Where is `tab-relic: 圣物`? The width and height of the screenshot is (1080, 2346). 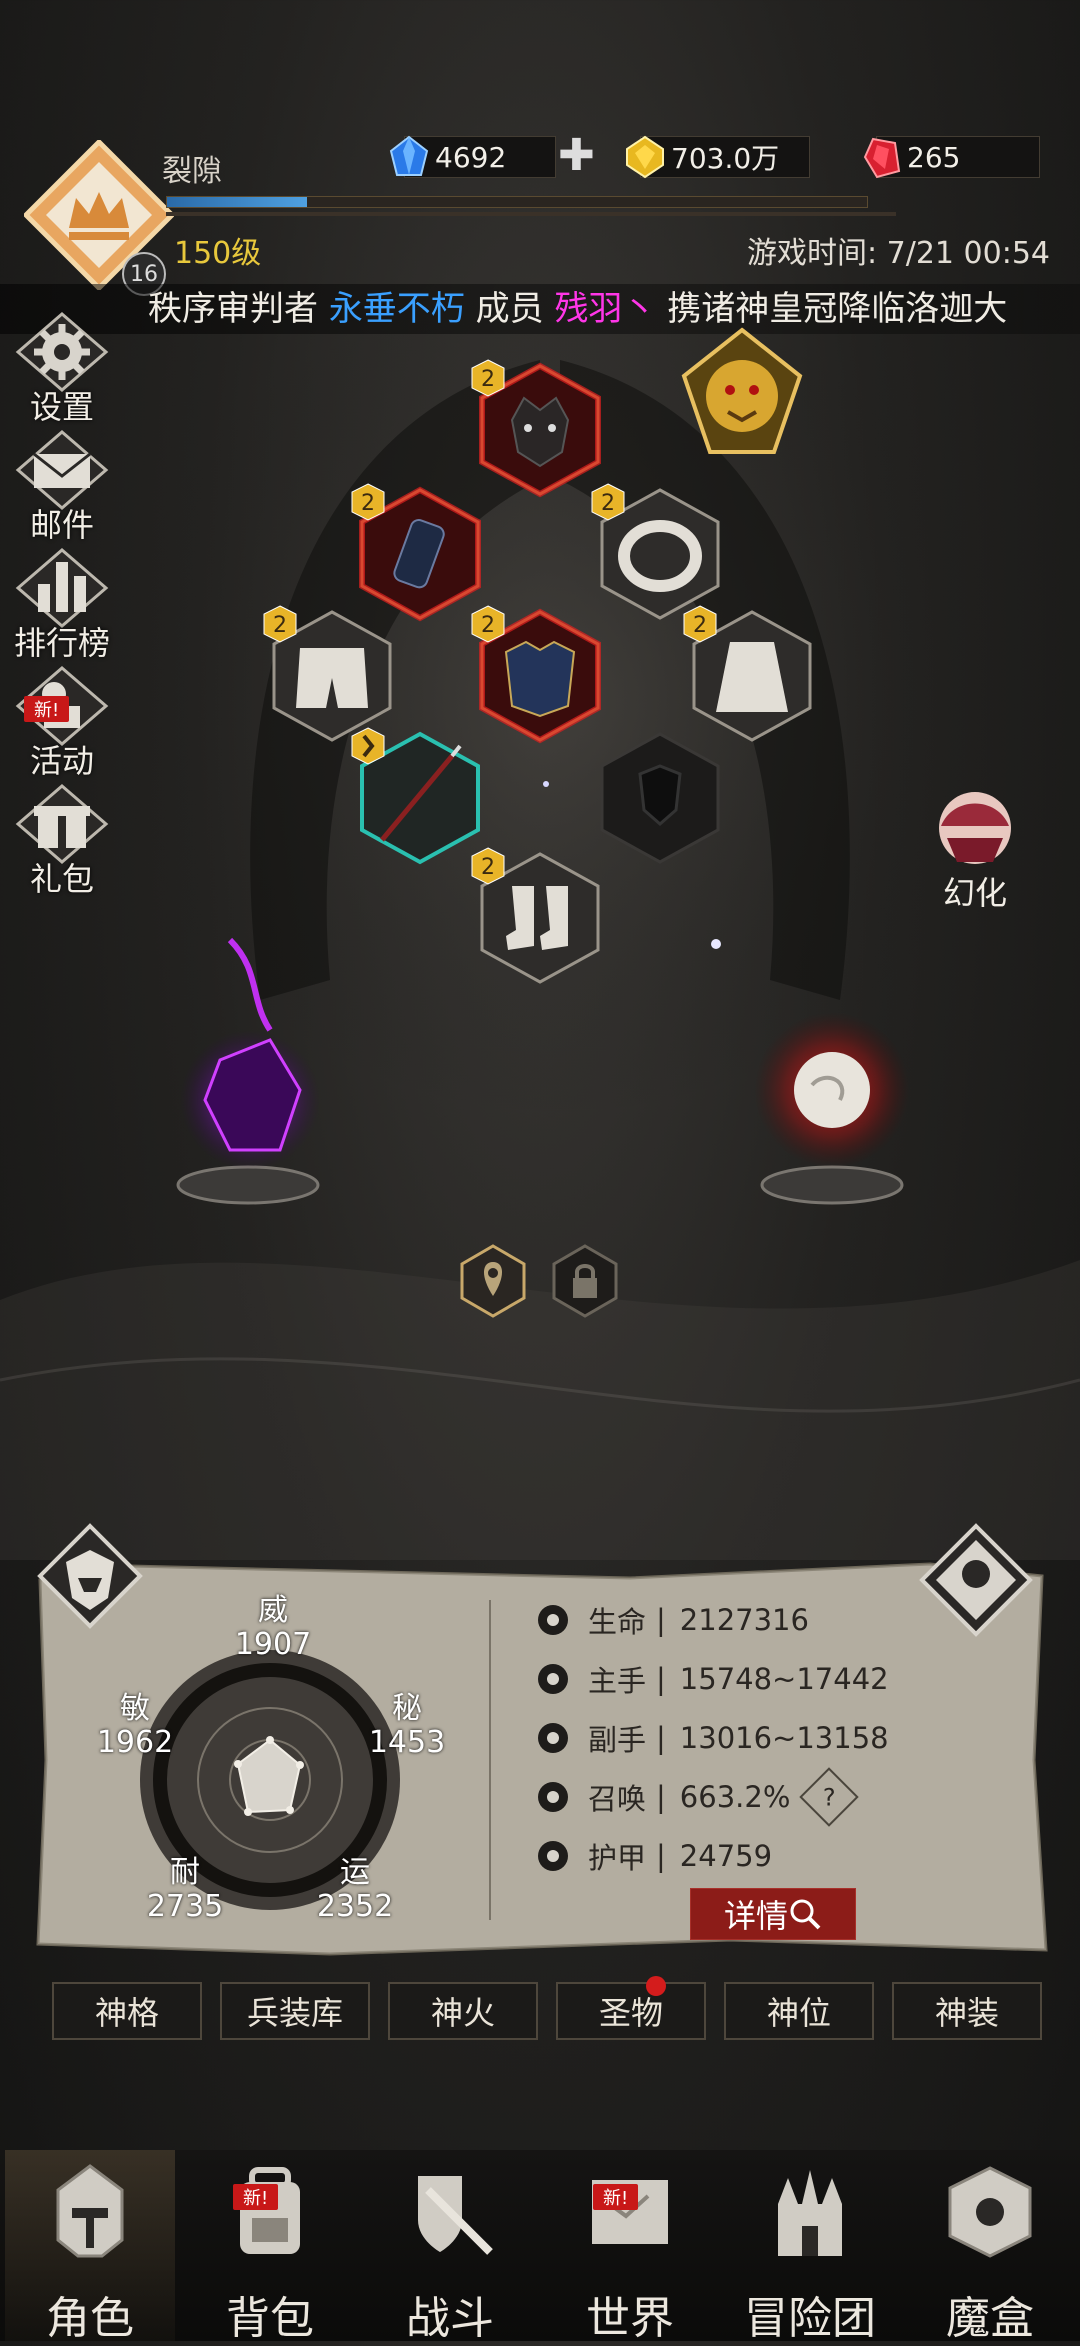 tab-relic: 圣物 is located at coordinates (631, 2008).